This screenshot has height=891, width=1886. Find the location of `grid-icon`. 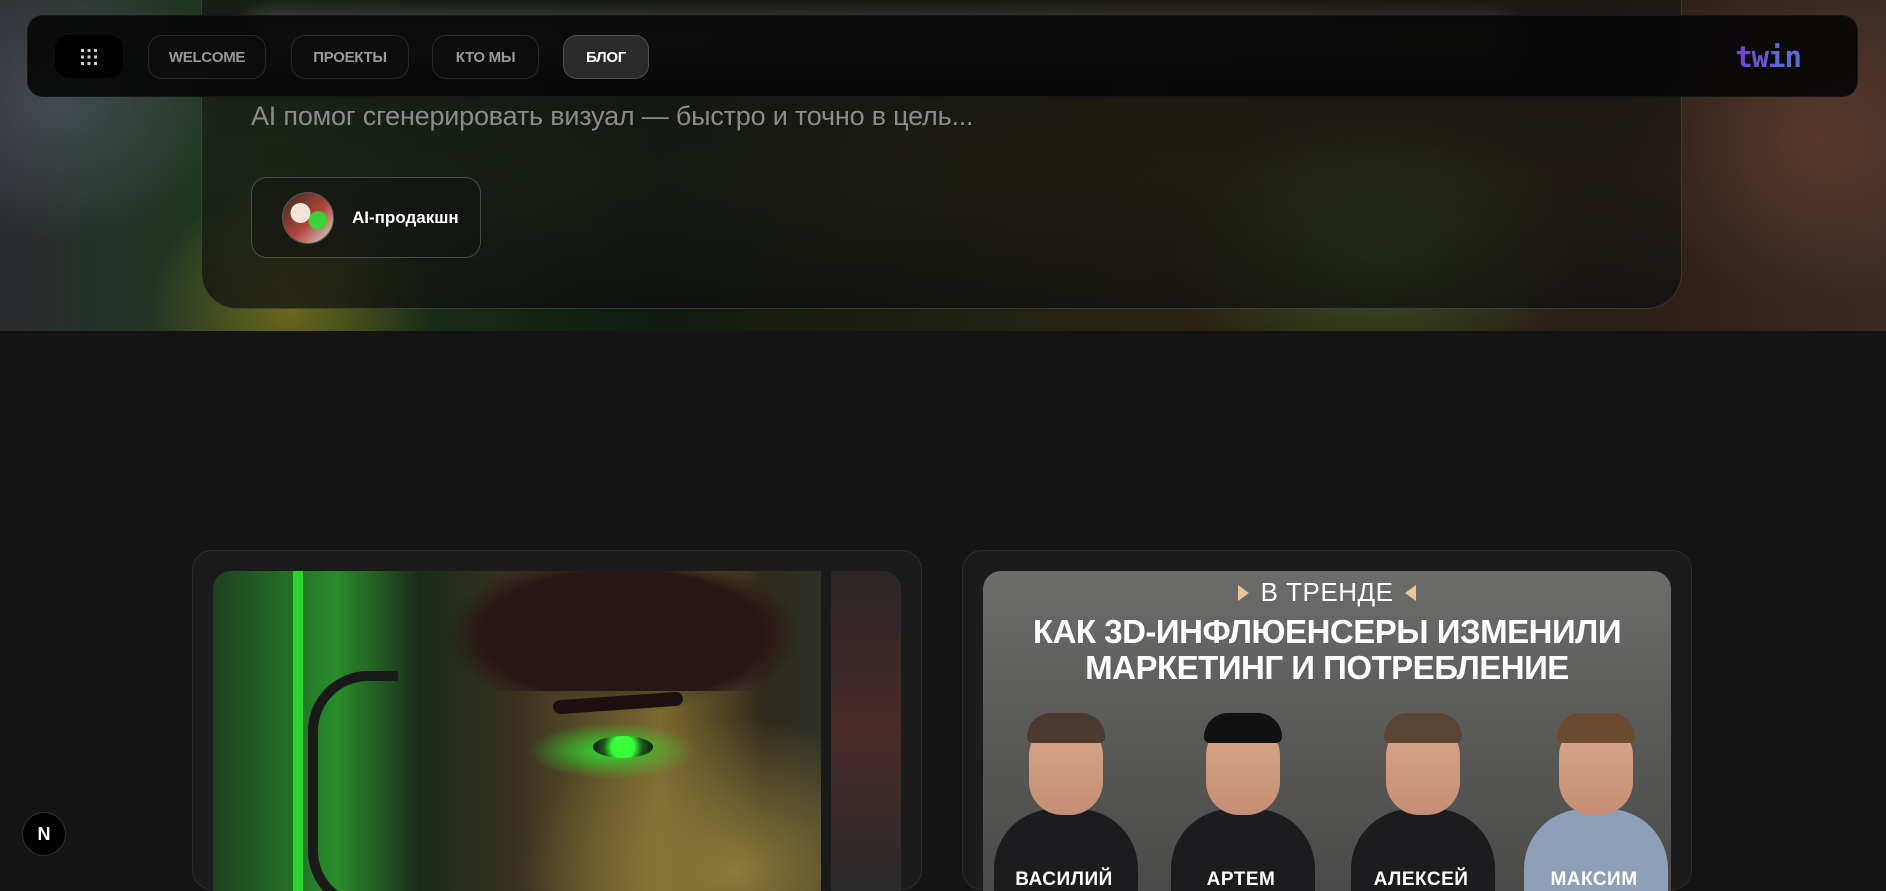

grid-icon is located at coordinates (89, 56).